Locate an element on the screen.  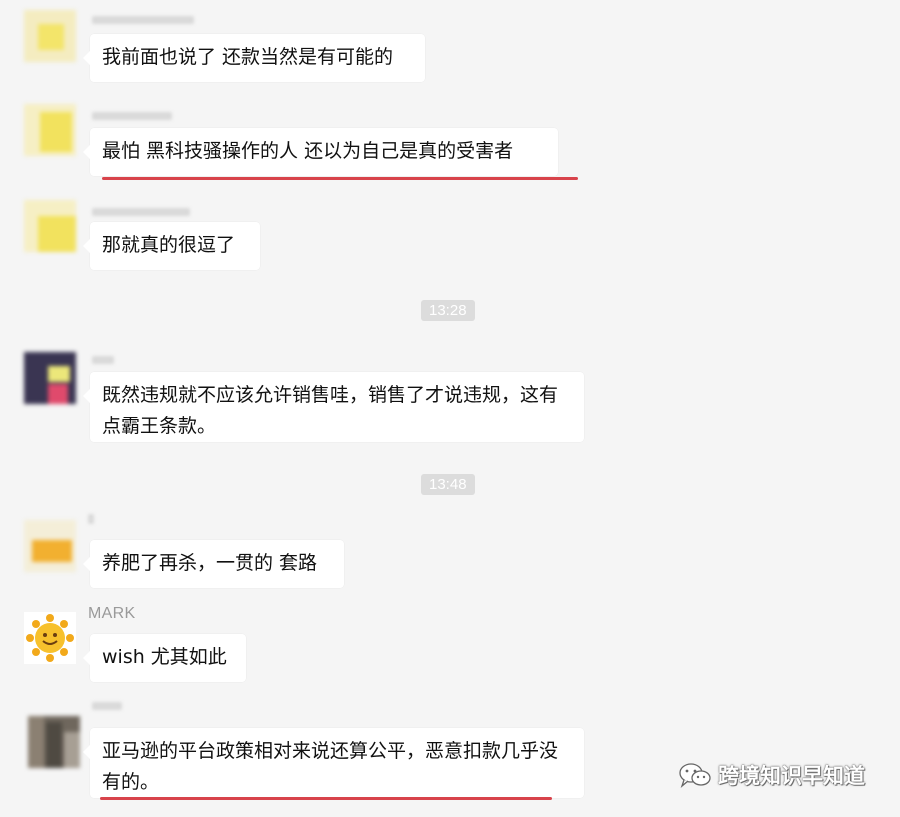
message-text: 那就真的很逗了 is located at coordinates (169, 245).